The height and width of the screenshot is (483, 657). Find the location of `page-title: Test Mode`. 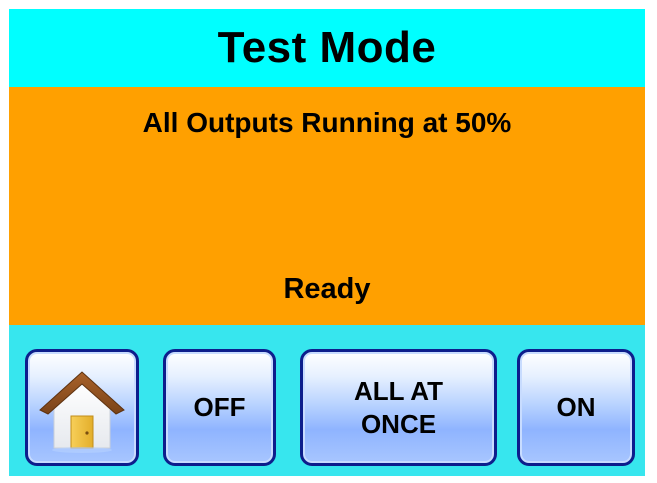

page-title: Test Mode is located at coordinates (327, 47).